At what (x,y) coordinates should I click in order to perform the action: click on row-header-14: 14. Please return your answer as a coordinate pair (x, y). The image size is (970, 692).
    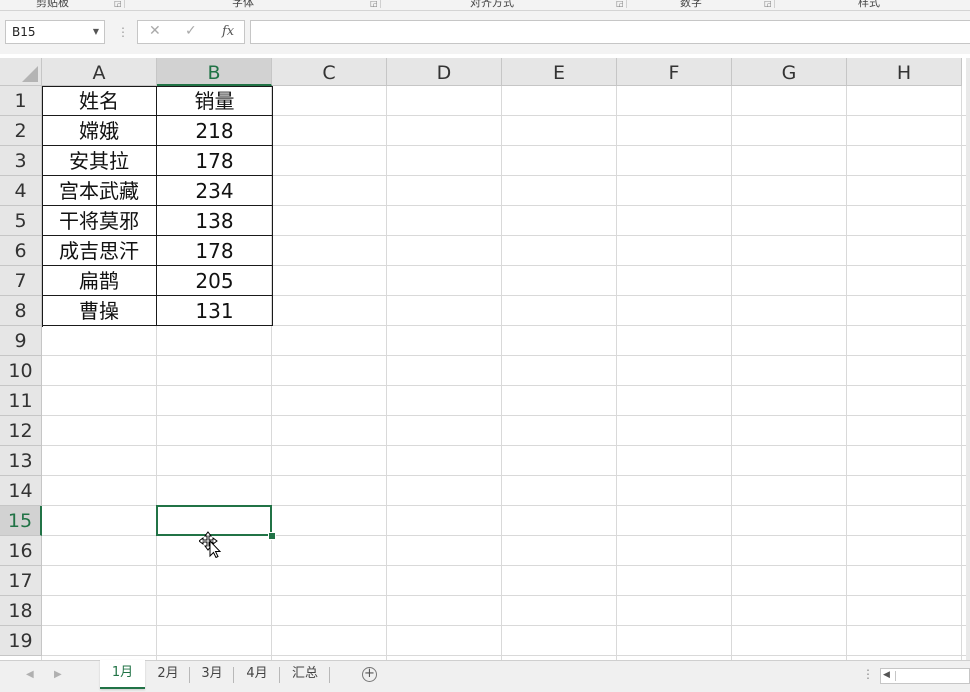
    Looking at the image, I should click on (21, 491).